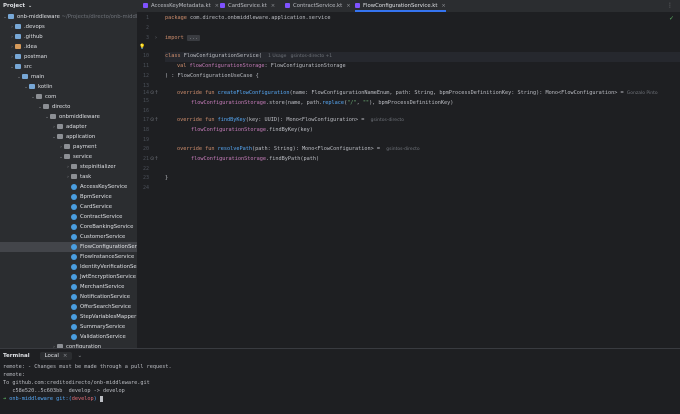 This screenshot has height=414, width=680. I want to click on tree-item: › stepinitializer, so click(68, 167).